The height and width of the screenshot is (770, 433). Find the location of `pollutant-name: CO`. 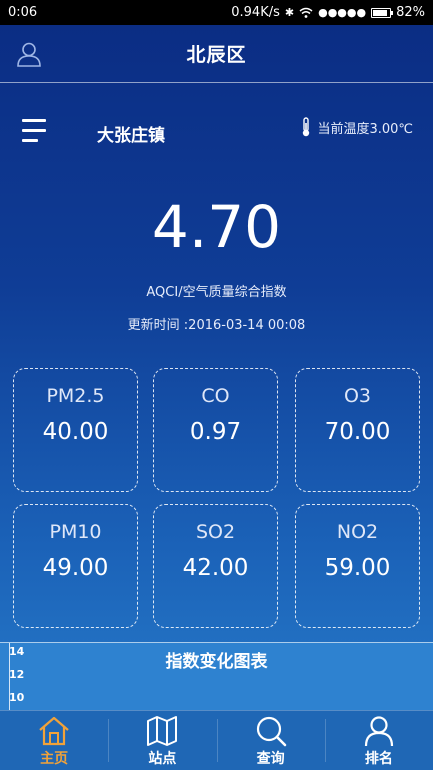

pollutant-name: CO is located at coordinates (215, 396).